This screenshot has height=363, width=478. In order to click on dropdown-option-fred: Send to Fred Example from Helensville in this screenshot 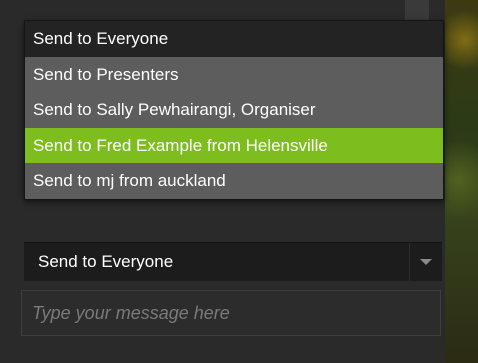, I will do `click(234, 145)`.